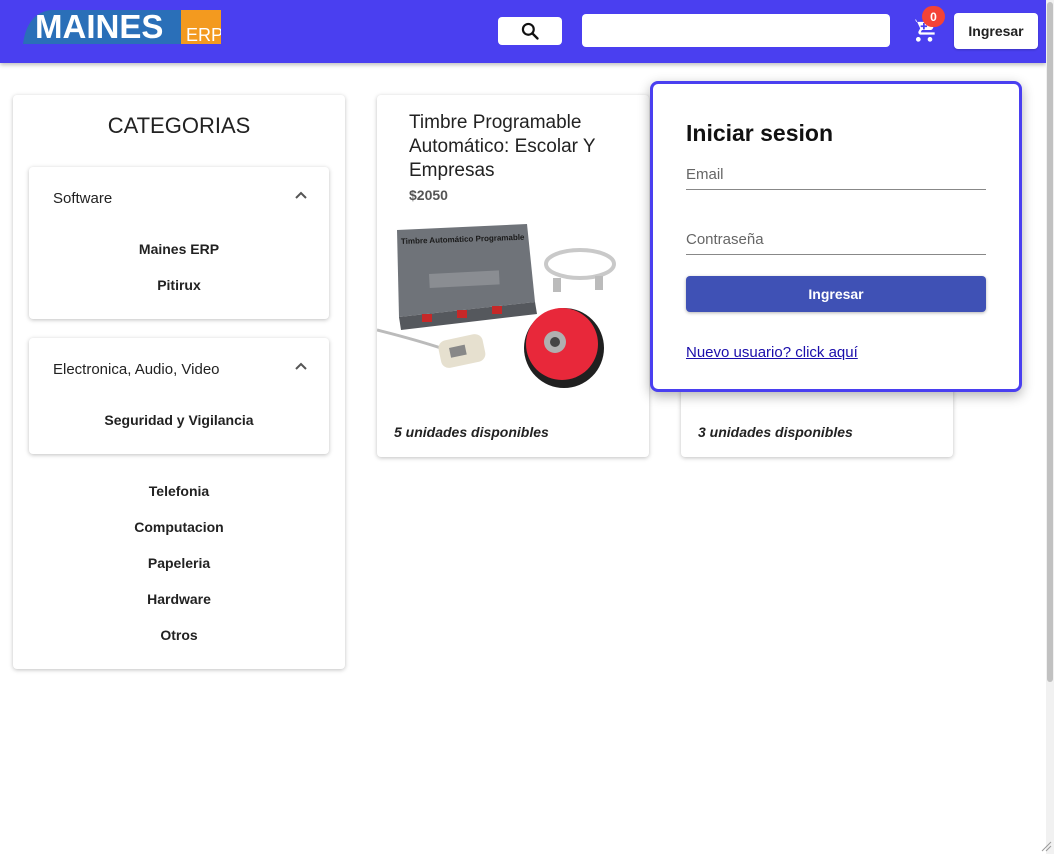 The height and width of the screenshot is (854, 1054). I want to click on category-item-seguridad: Seguridad y Vigilancia, so click(179, 420).